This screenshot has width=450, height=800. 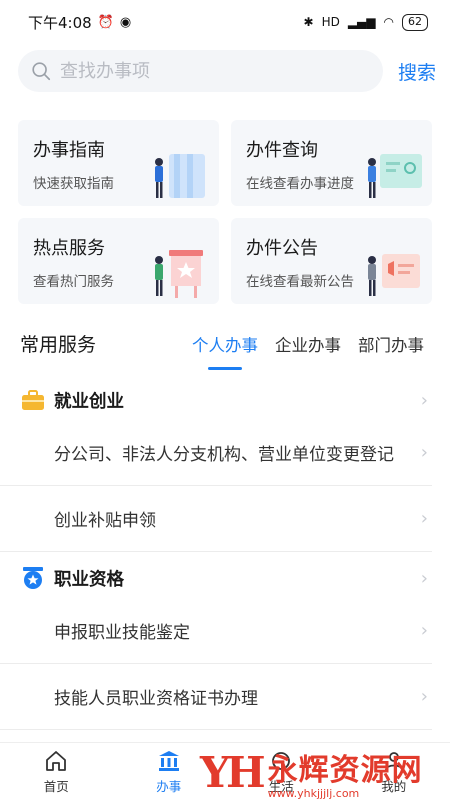 What do you see at coordinates (331, 163) in the screenshot?
I see `card-query: 办件查询 在线查看办事进度` at bounding box center [331, 163].